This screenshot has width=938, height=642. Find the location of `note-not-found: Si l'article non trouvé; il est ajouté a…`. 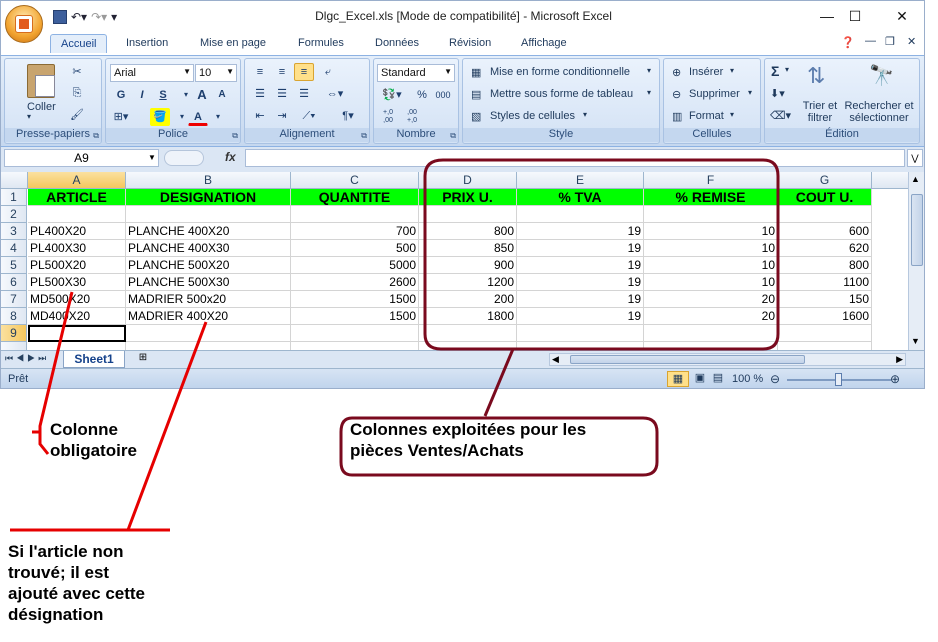

note-not-found: Si l'article non trouvé; il est ajouté a… is located at coordinates (77, 583).